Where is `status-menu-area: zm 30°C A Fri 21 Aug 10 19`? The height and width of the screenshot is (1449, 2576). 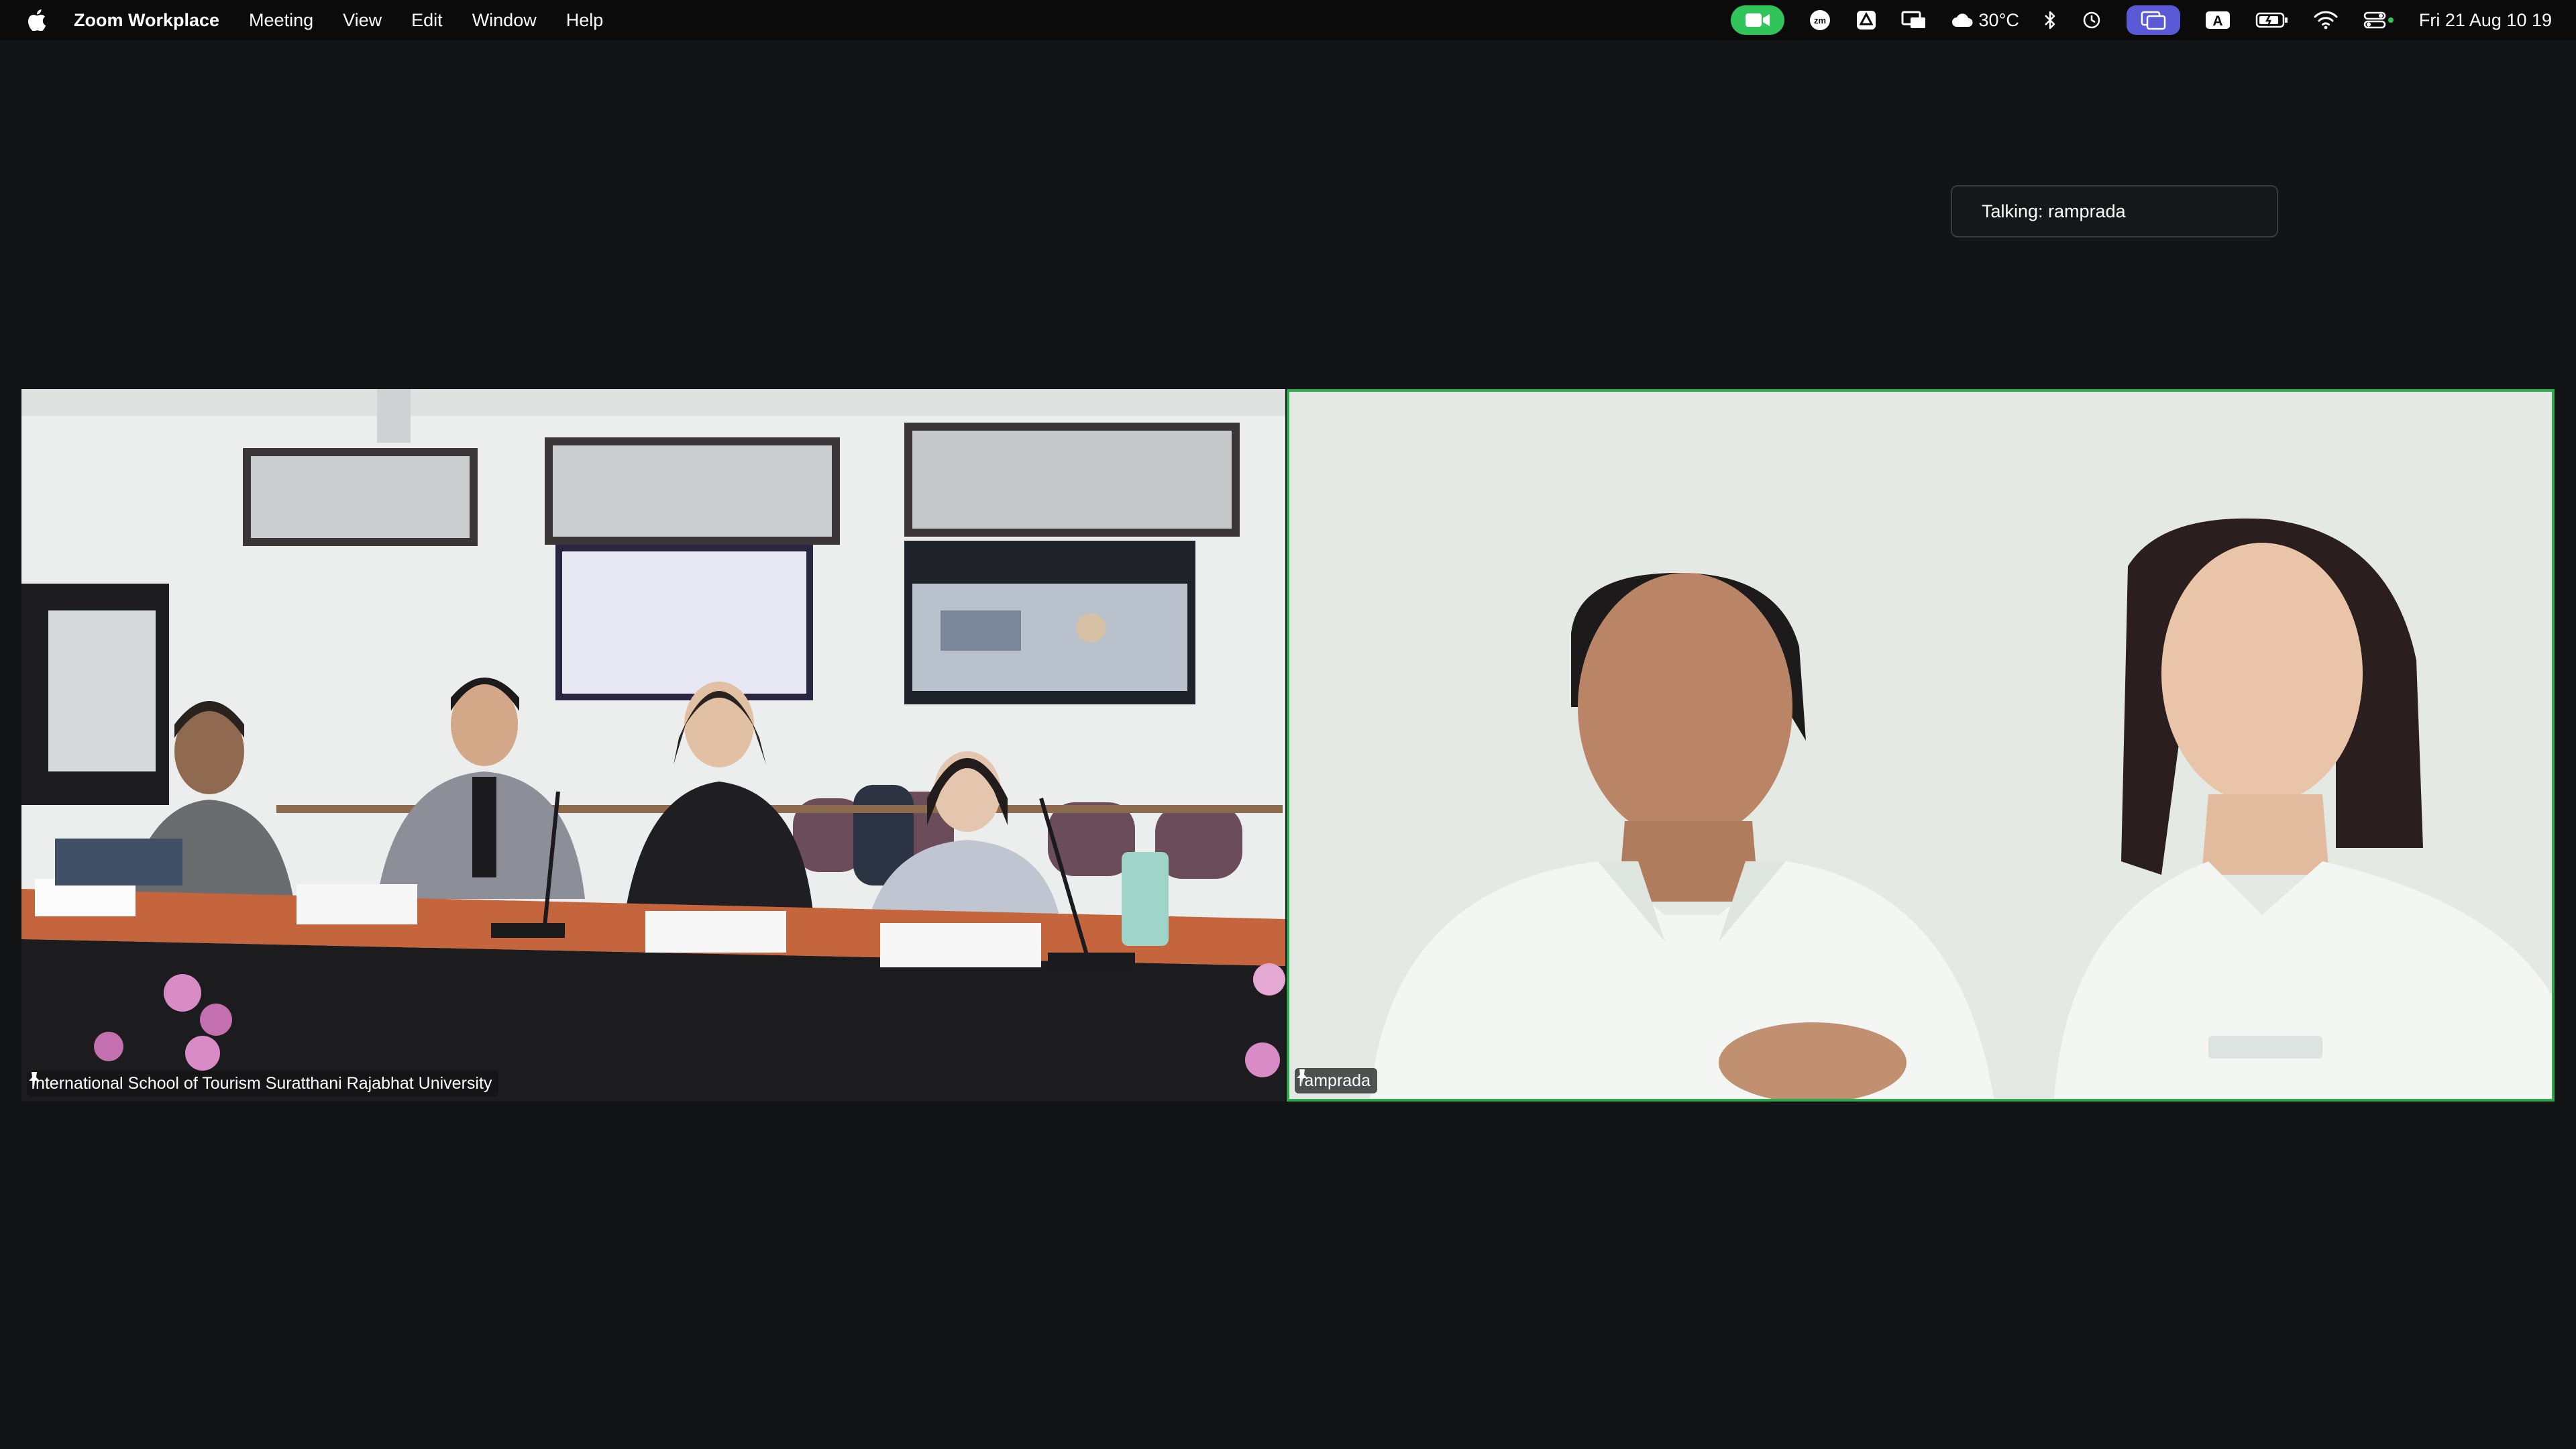
status-menu-area: zm 30°C A Fri 21 Aug 10 19 is located at coordinates (2153, 20).